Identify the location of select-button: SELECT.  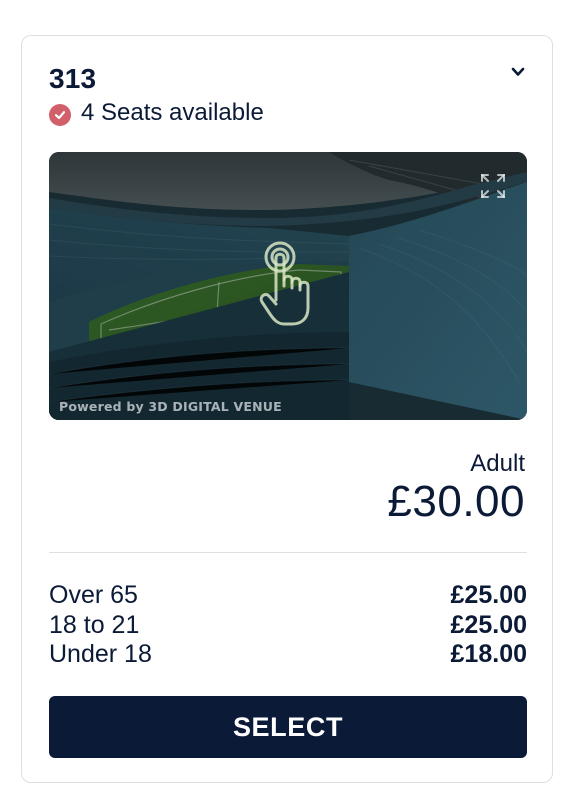
(288, 727).